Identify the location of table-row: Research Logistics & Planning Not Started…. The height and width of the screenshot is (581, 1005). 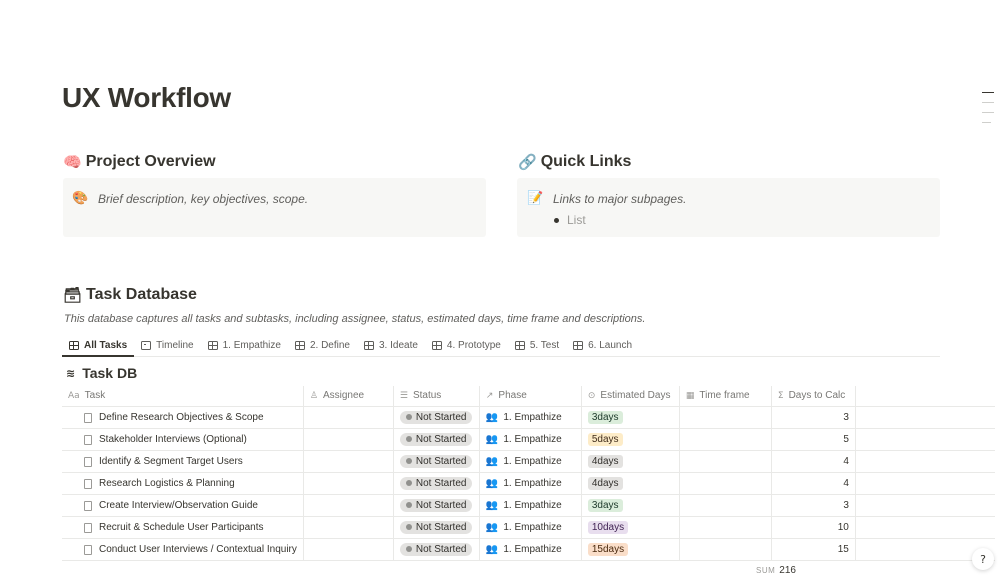
(529, 483).